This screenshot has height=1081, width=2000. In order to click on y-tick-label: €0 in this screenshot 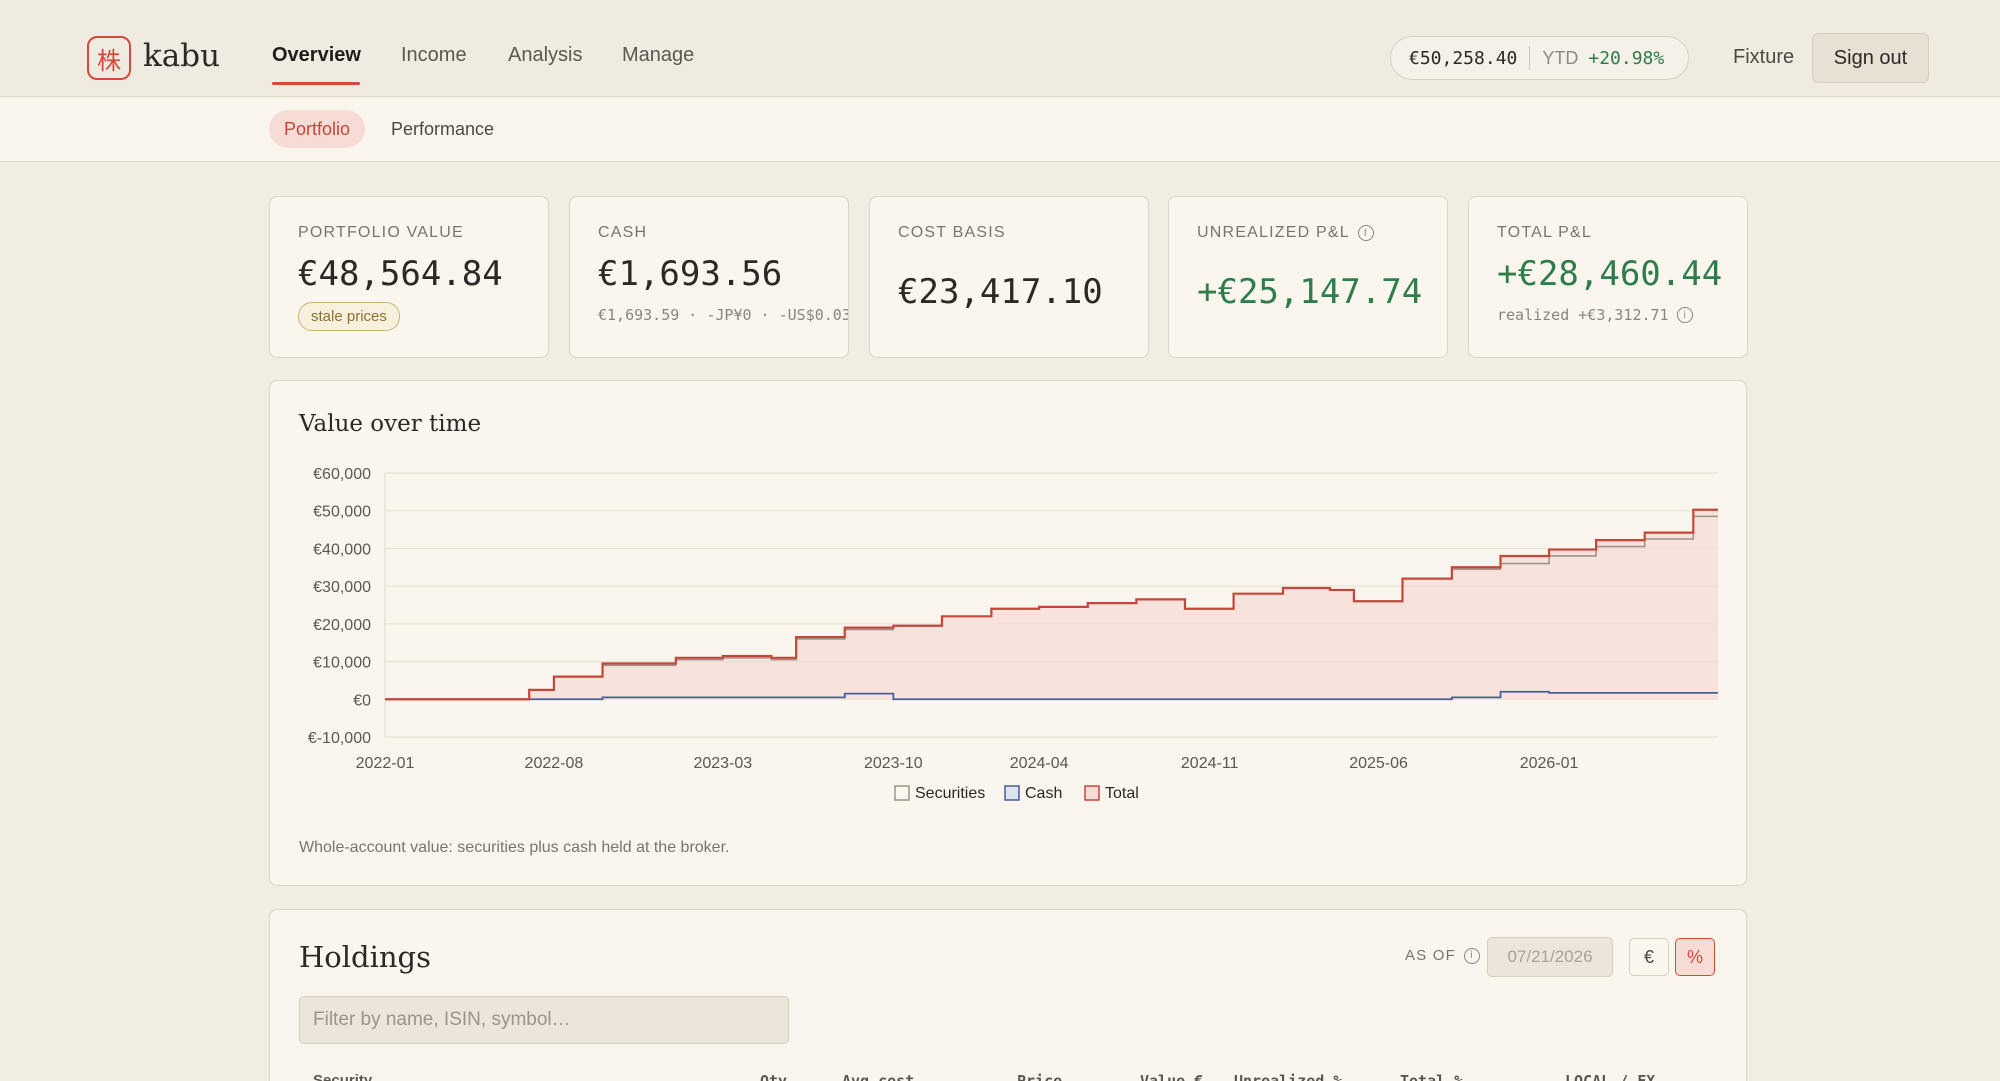, I will do `click(362, 700)`.